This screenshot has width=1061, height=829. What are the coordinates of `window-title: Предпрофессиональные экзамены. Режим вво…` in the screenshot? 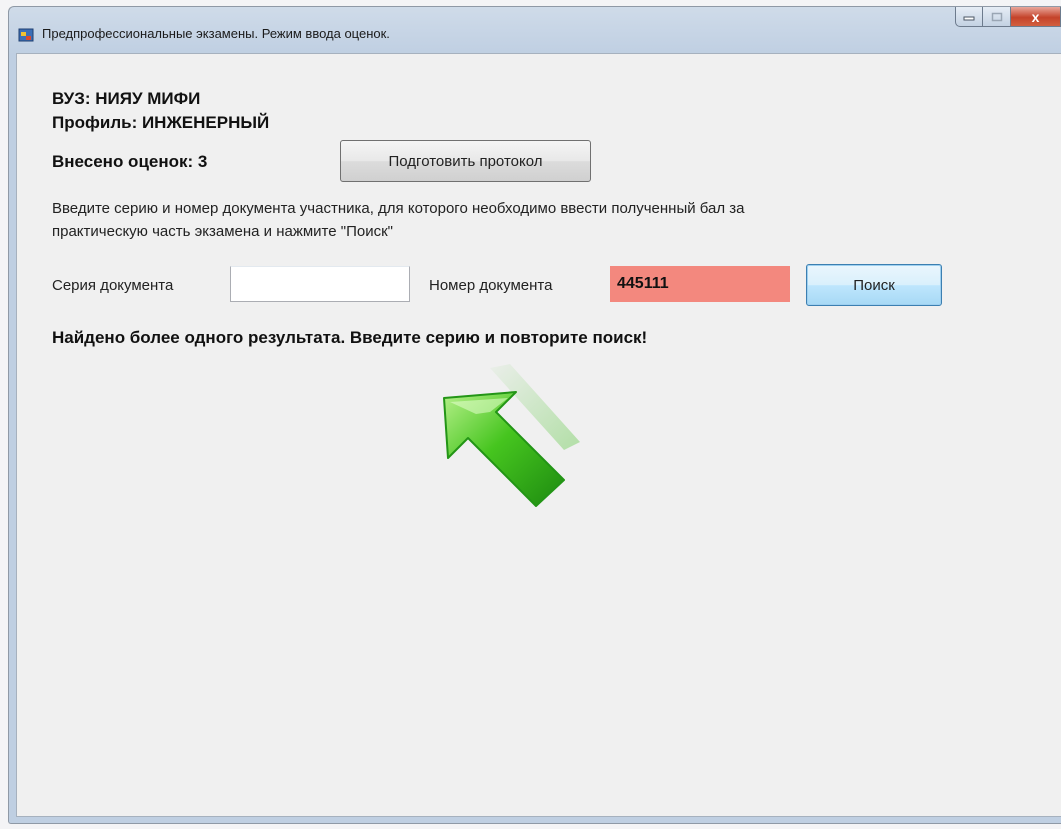 It's located at (216, 33).